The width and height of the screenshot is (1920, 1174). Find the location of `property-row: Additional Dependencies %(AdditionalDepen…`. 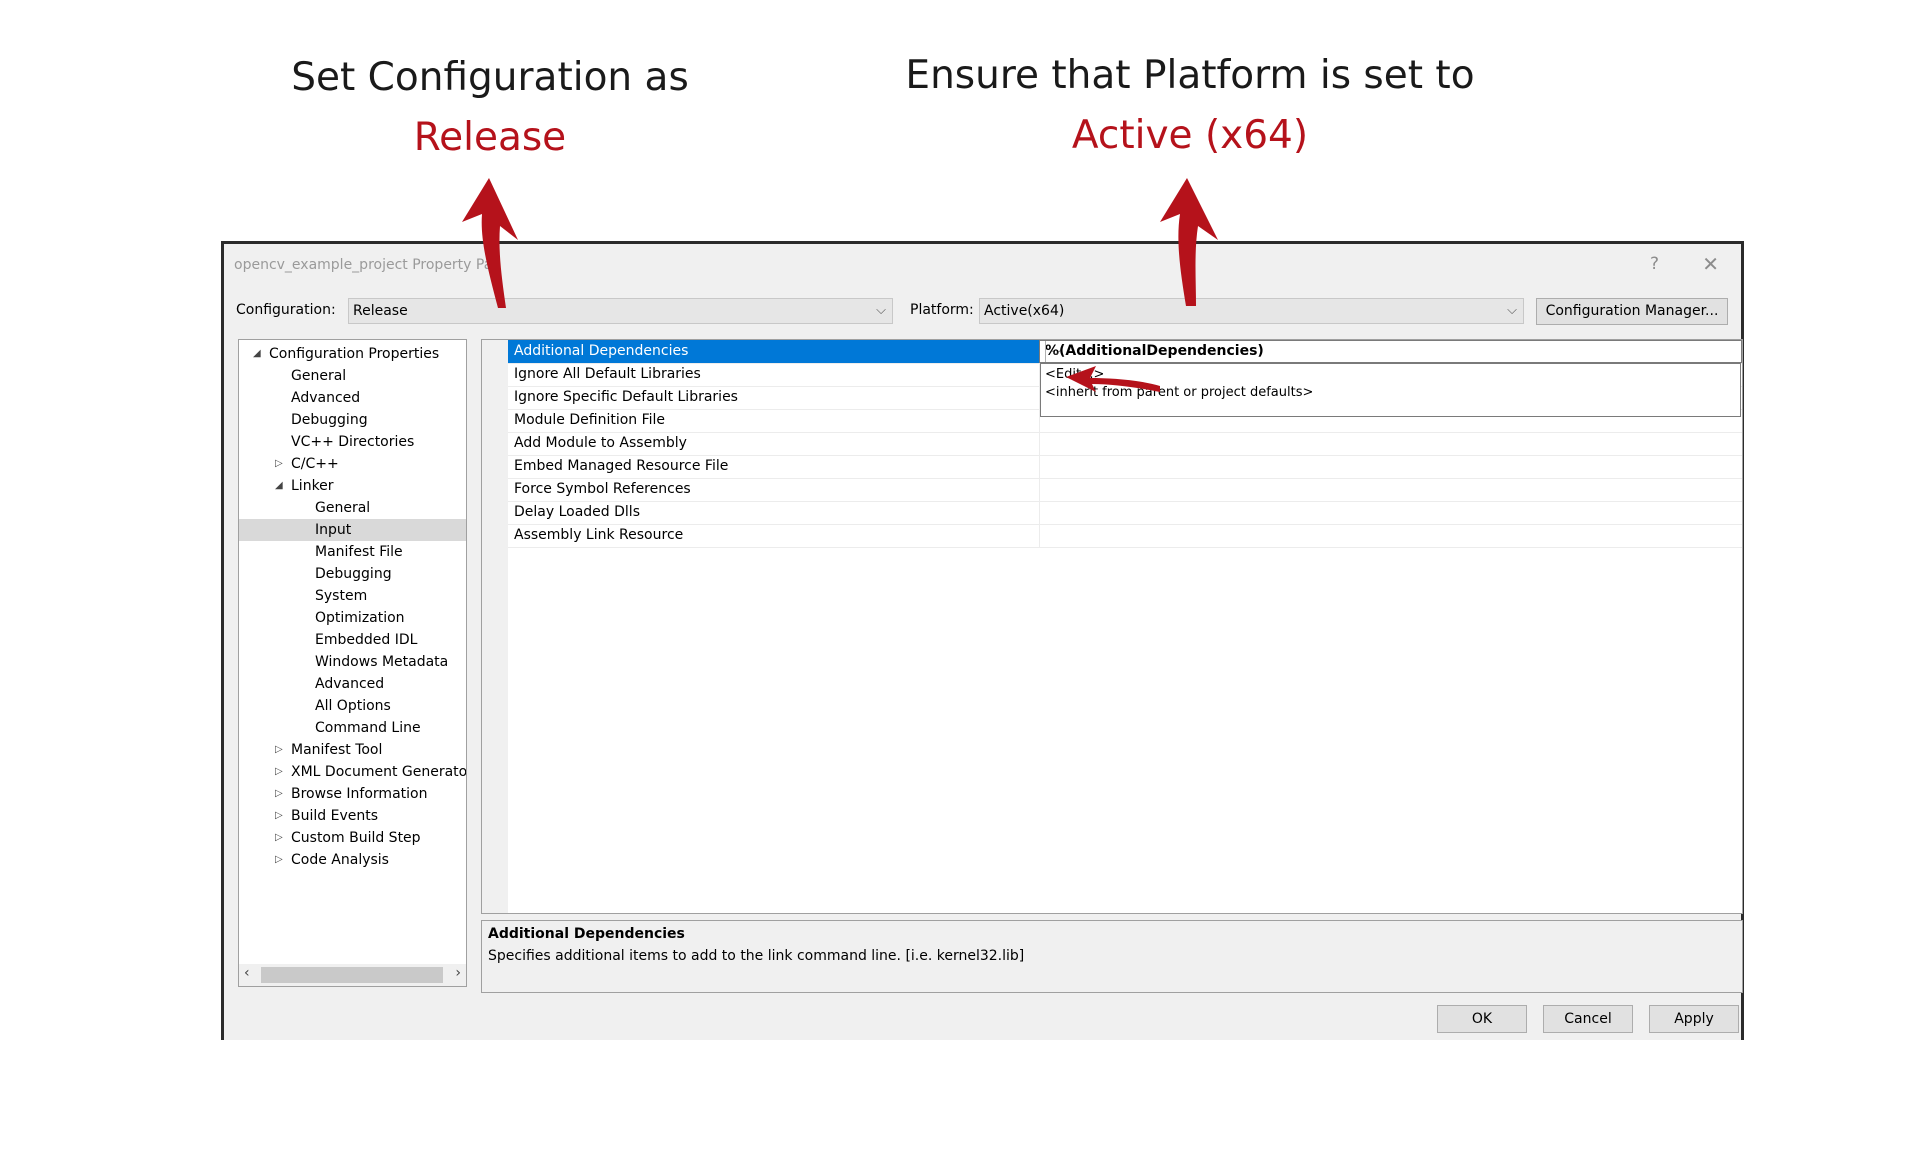

property-row: Additional Dependencies %(AdditionalDepen… is located at coordinates (1125, 352).